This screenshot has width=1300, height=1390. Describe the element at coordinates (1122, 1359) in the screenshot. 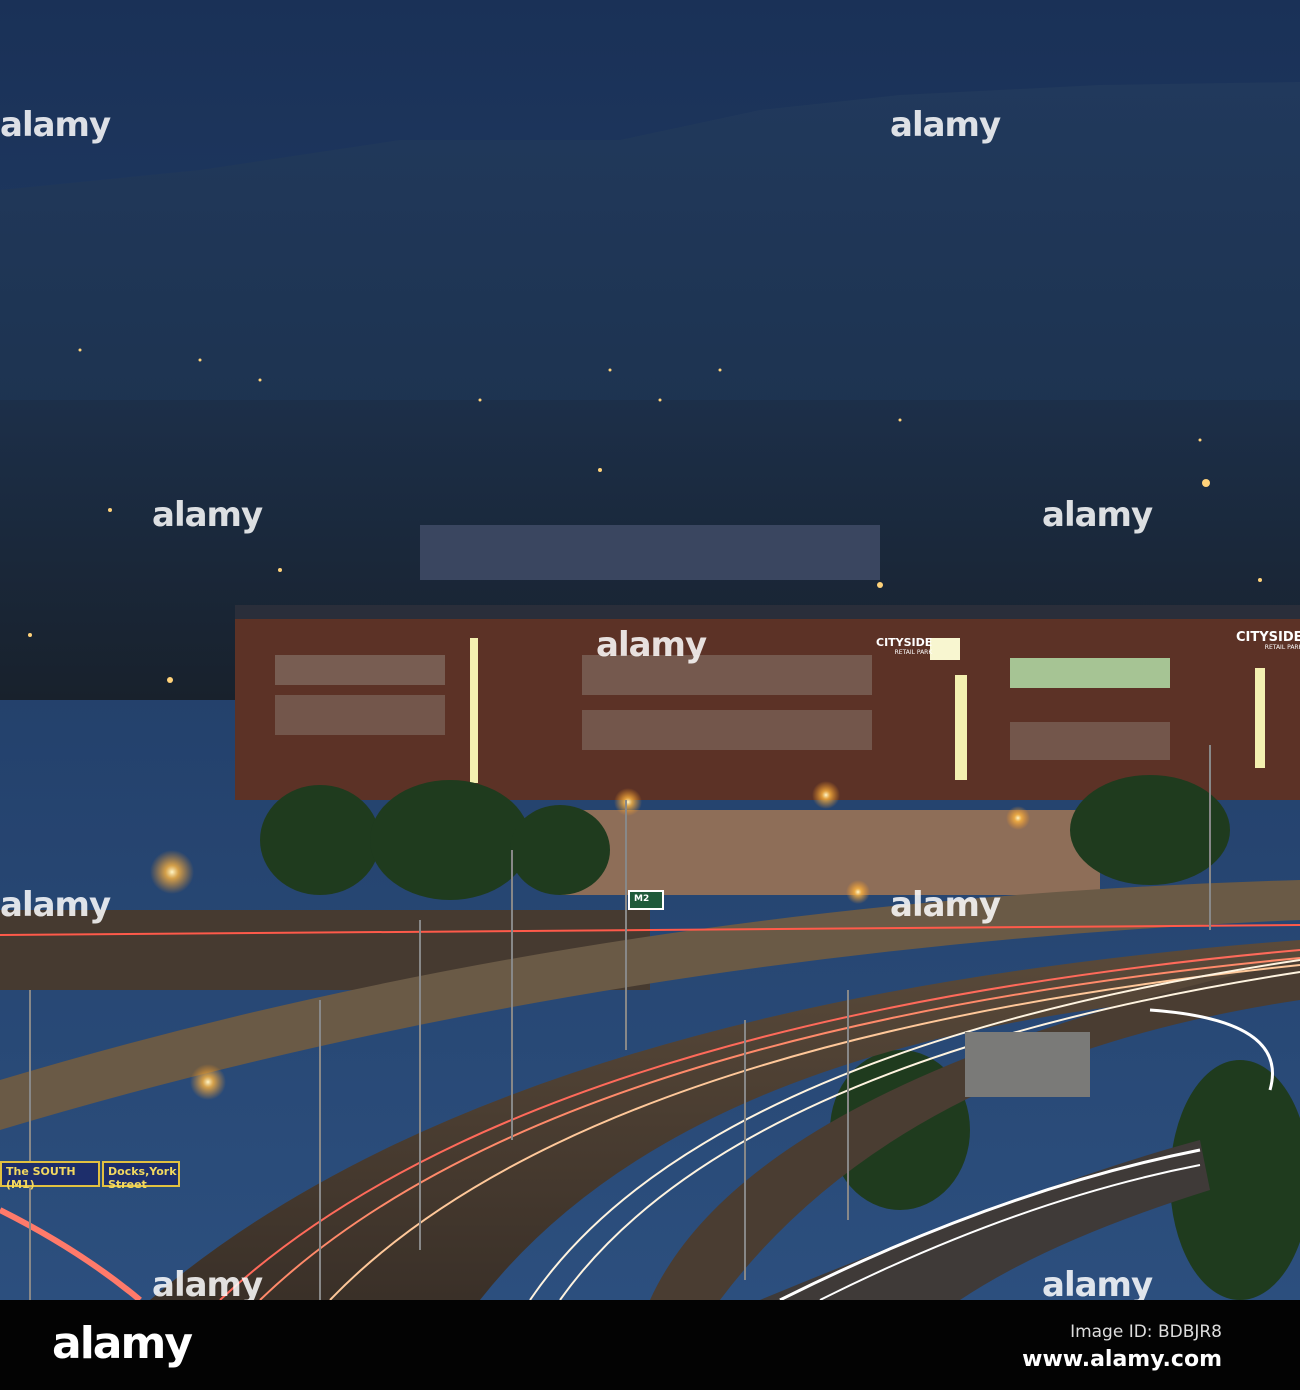

I see `website-link: www.alamy.com` at that location.